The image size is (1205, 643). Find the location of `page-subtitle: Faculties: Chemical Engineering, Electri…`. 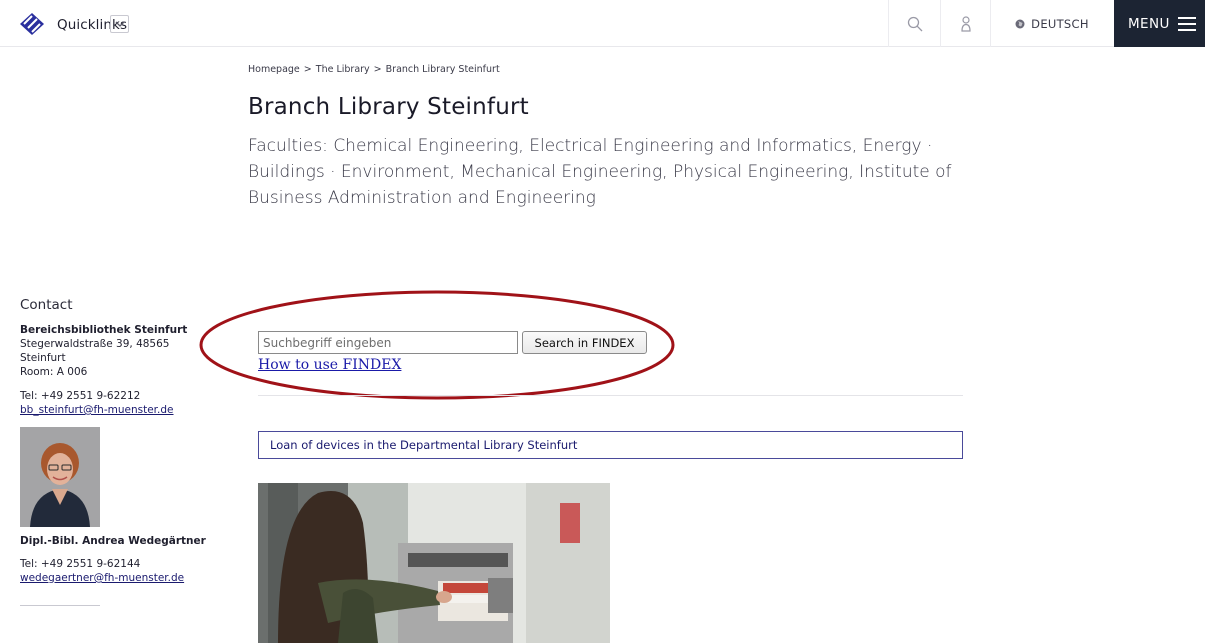

page-subtitle: Faculties: Chemical Engineering, Electri… is located at coordinates (600, 172).